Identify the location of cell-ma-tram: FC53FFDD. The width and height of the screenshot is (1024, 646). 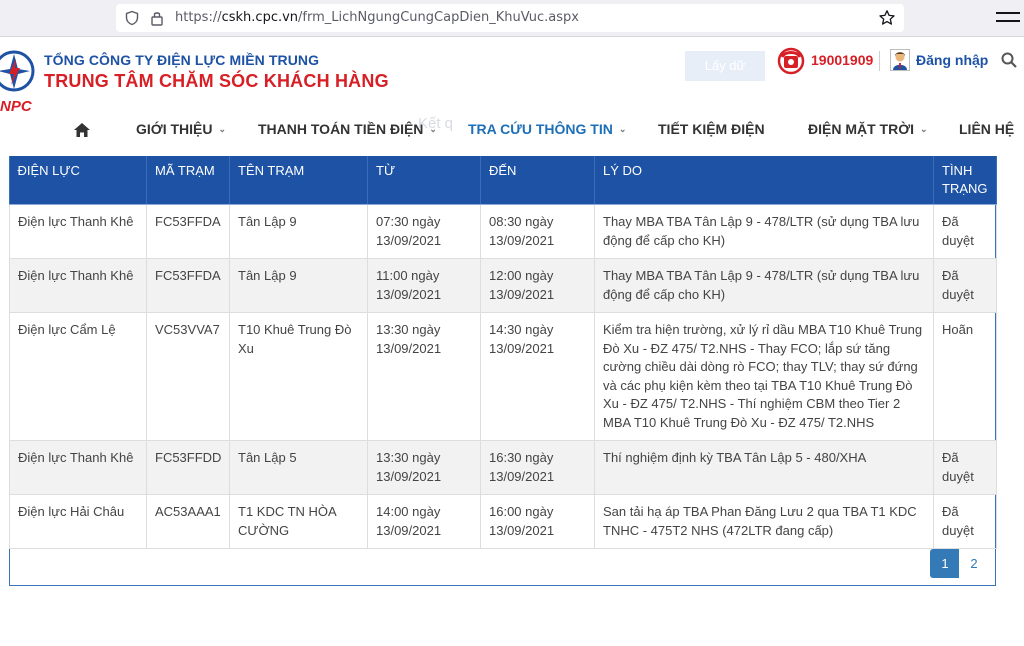
(188, 467).